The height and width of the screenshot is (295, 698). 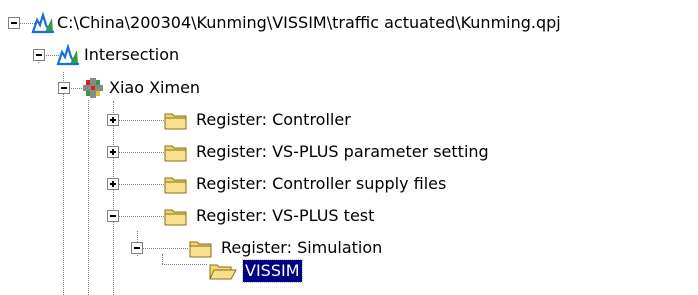 I want to click on tree-node-label: Register: VS-PLUS parameter setting, so click(x=342, y=152).